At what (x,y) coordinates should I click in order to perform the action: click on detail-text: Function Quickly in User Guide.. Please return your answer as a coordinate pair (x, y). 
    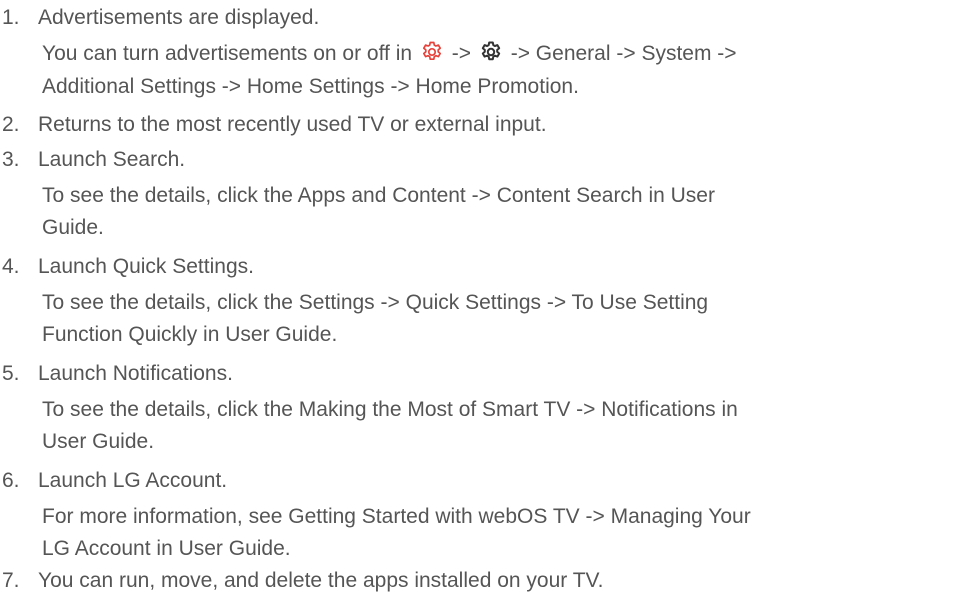
    Looking at the image, I should click on (190, 334).